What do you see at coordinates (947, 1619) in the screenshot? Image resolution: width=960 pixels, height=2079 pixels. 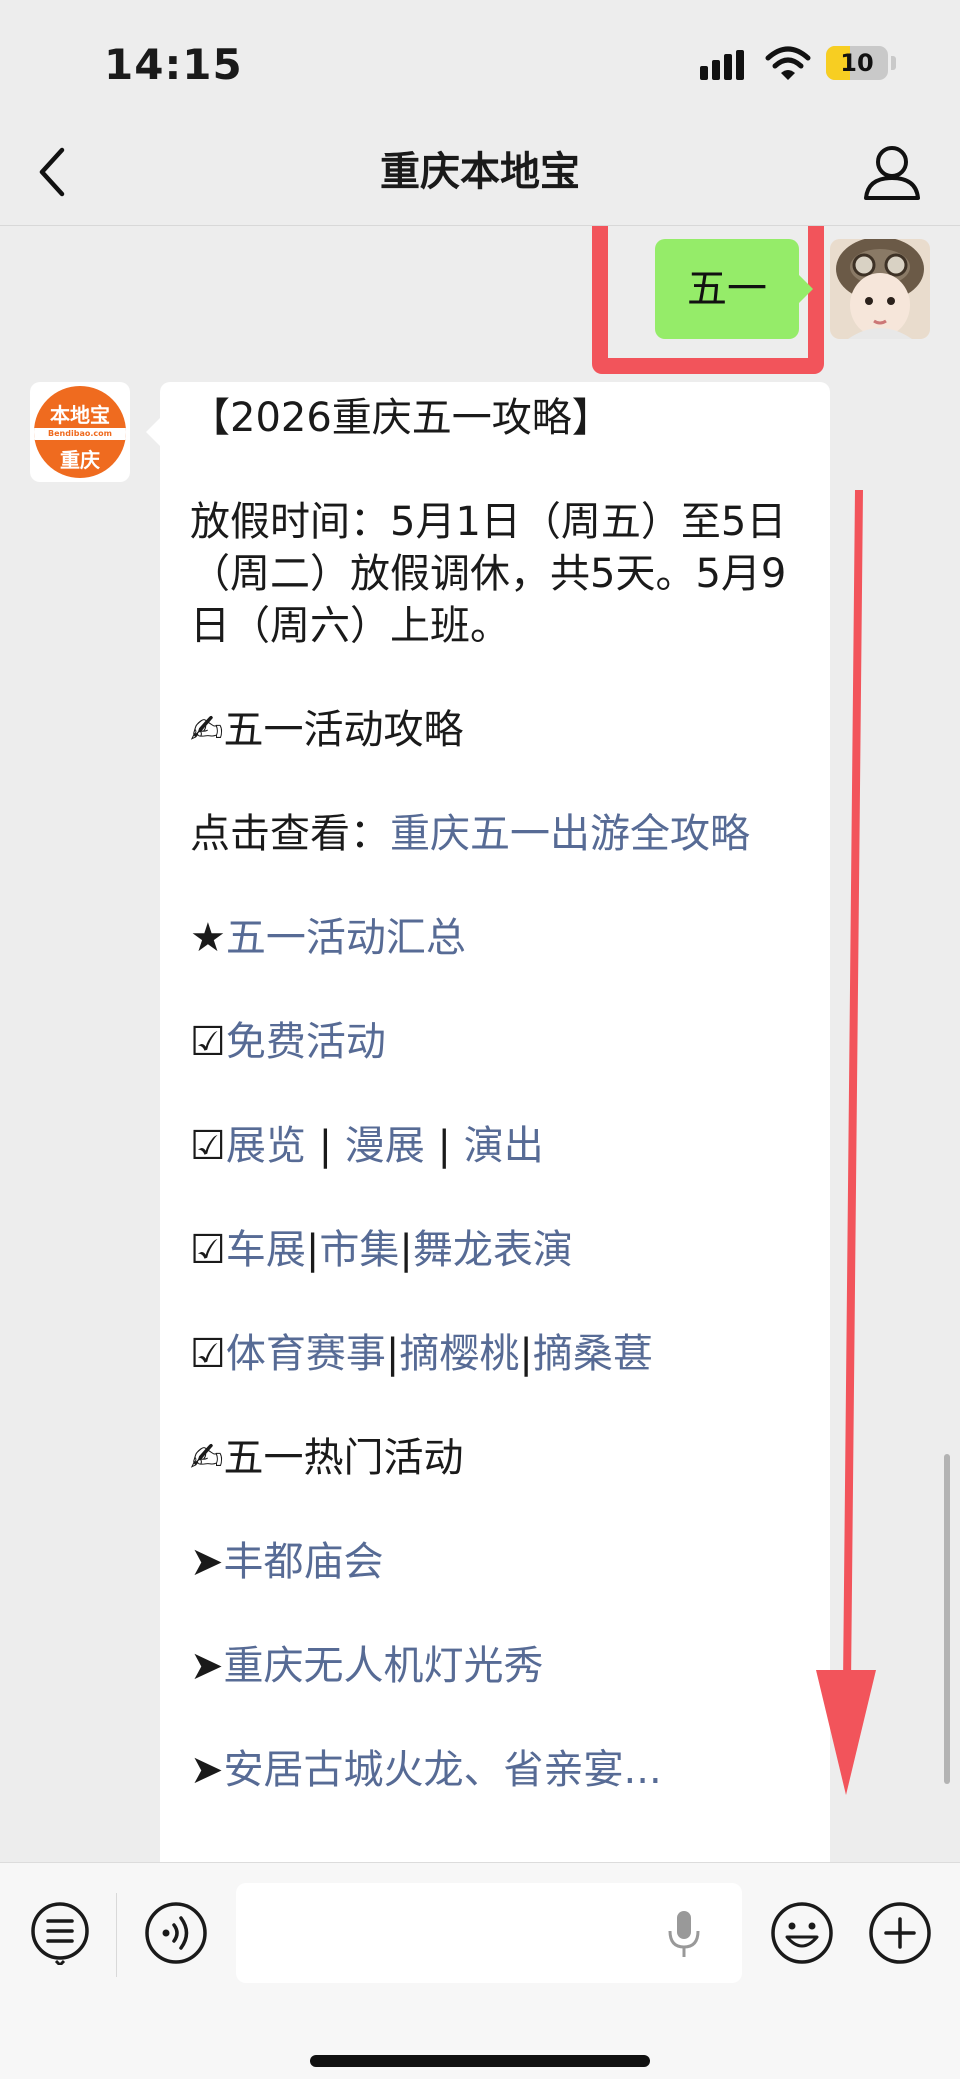 I see `scrollbar` at bounding box center [947, 1619].